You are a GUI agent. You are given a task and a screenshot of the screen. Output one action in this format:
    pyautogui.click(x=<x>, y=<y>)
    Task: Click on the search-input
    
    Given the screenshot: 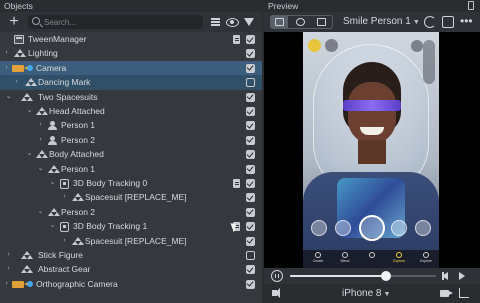 What is the action you would take?
    pyautogui.click(x=121, y=22)
    